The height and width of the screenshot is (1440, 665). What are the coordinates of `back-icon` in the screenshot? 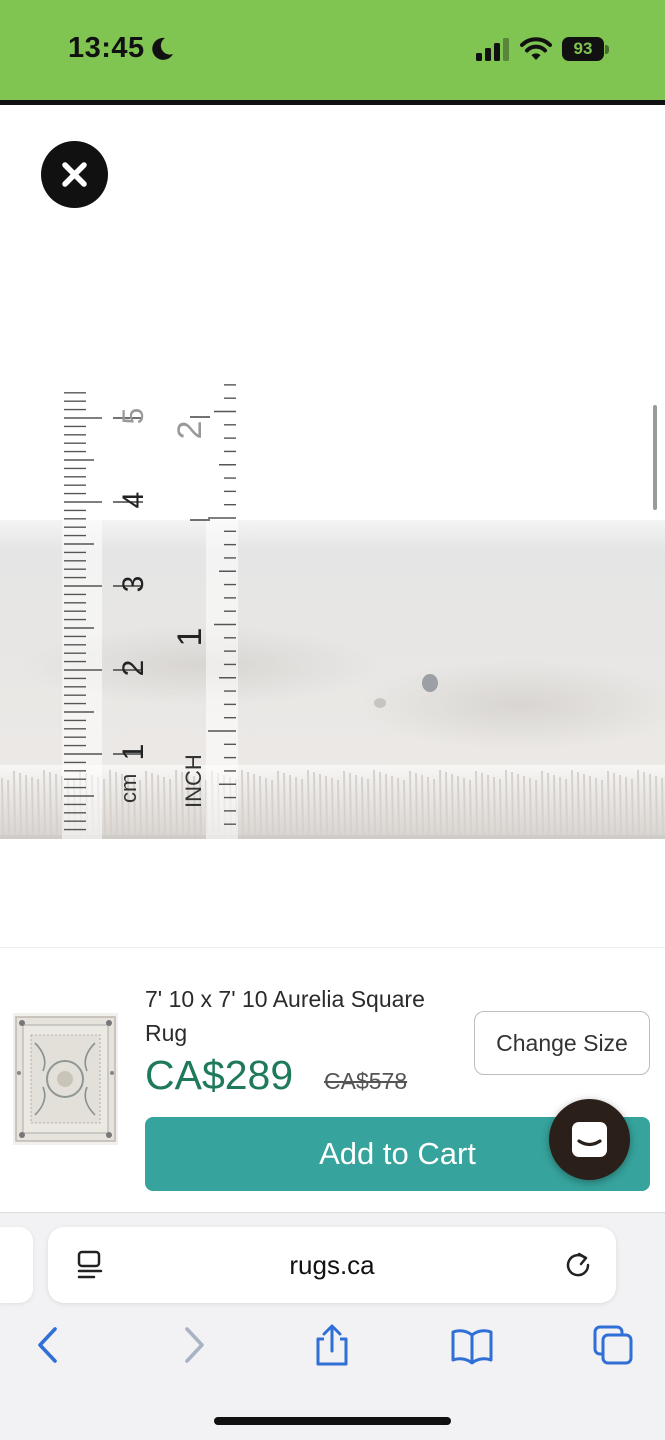 It's located at (49, 1345).